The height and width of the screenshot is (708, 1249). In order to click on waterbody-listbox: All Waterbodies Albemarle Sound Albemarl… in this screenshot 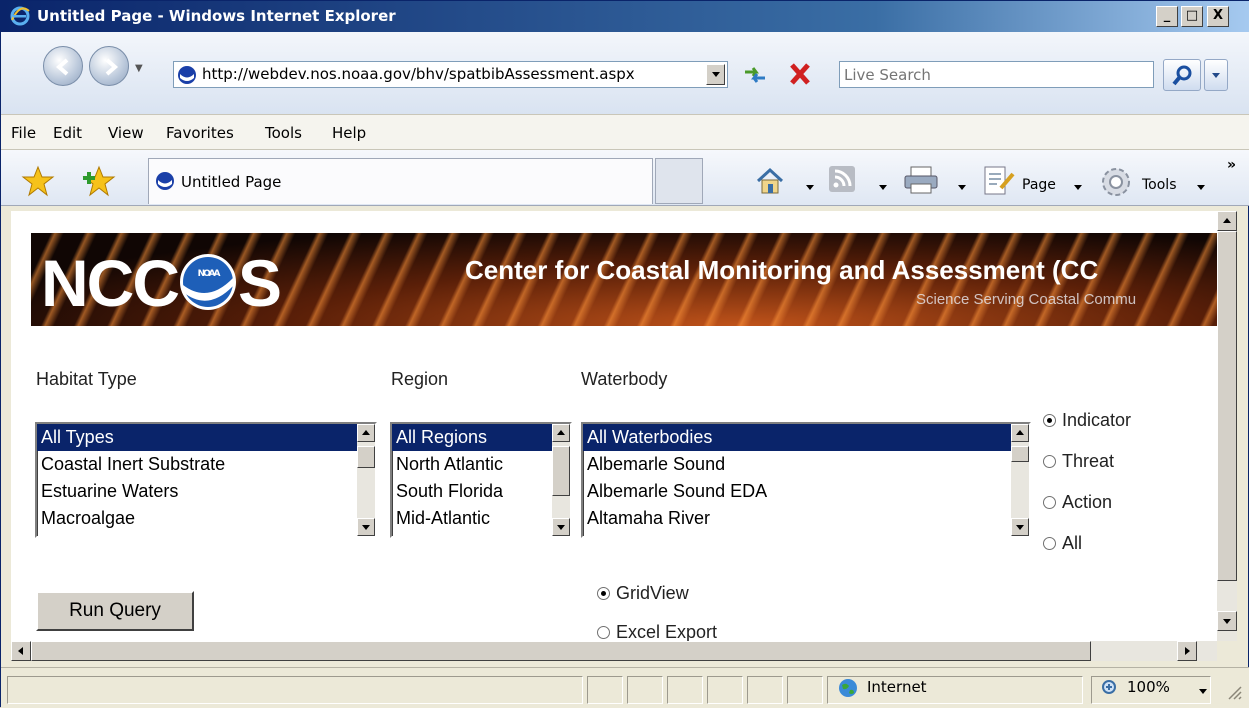, I will do `click(806, 480)`.